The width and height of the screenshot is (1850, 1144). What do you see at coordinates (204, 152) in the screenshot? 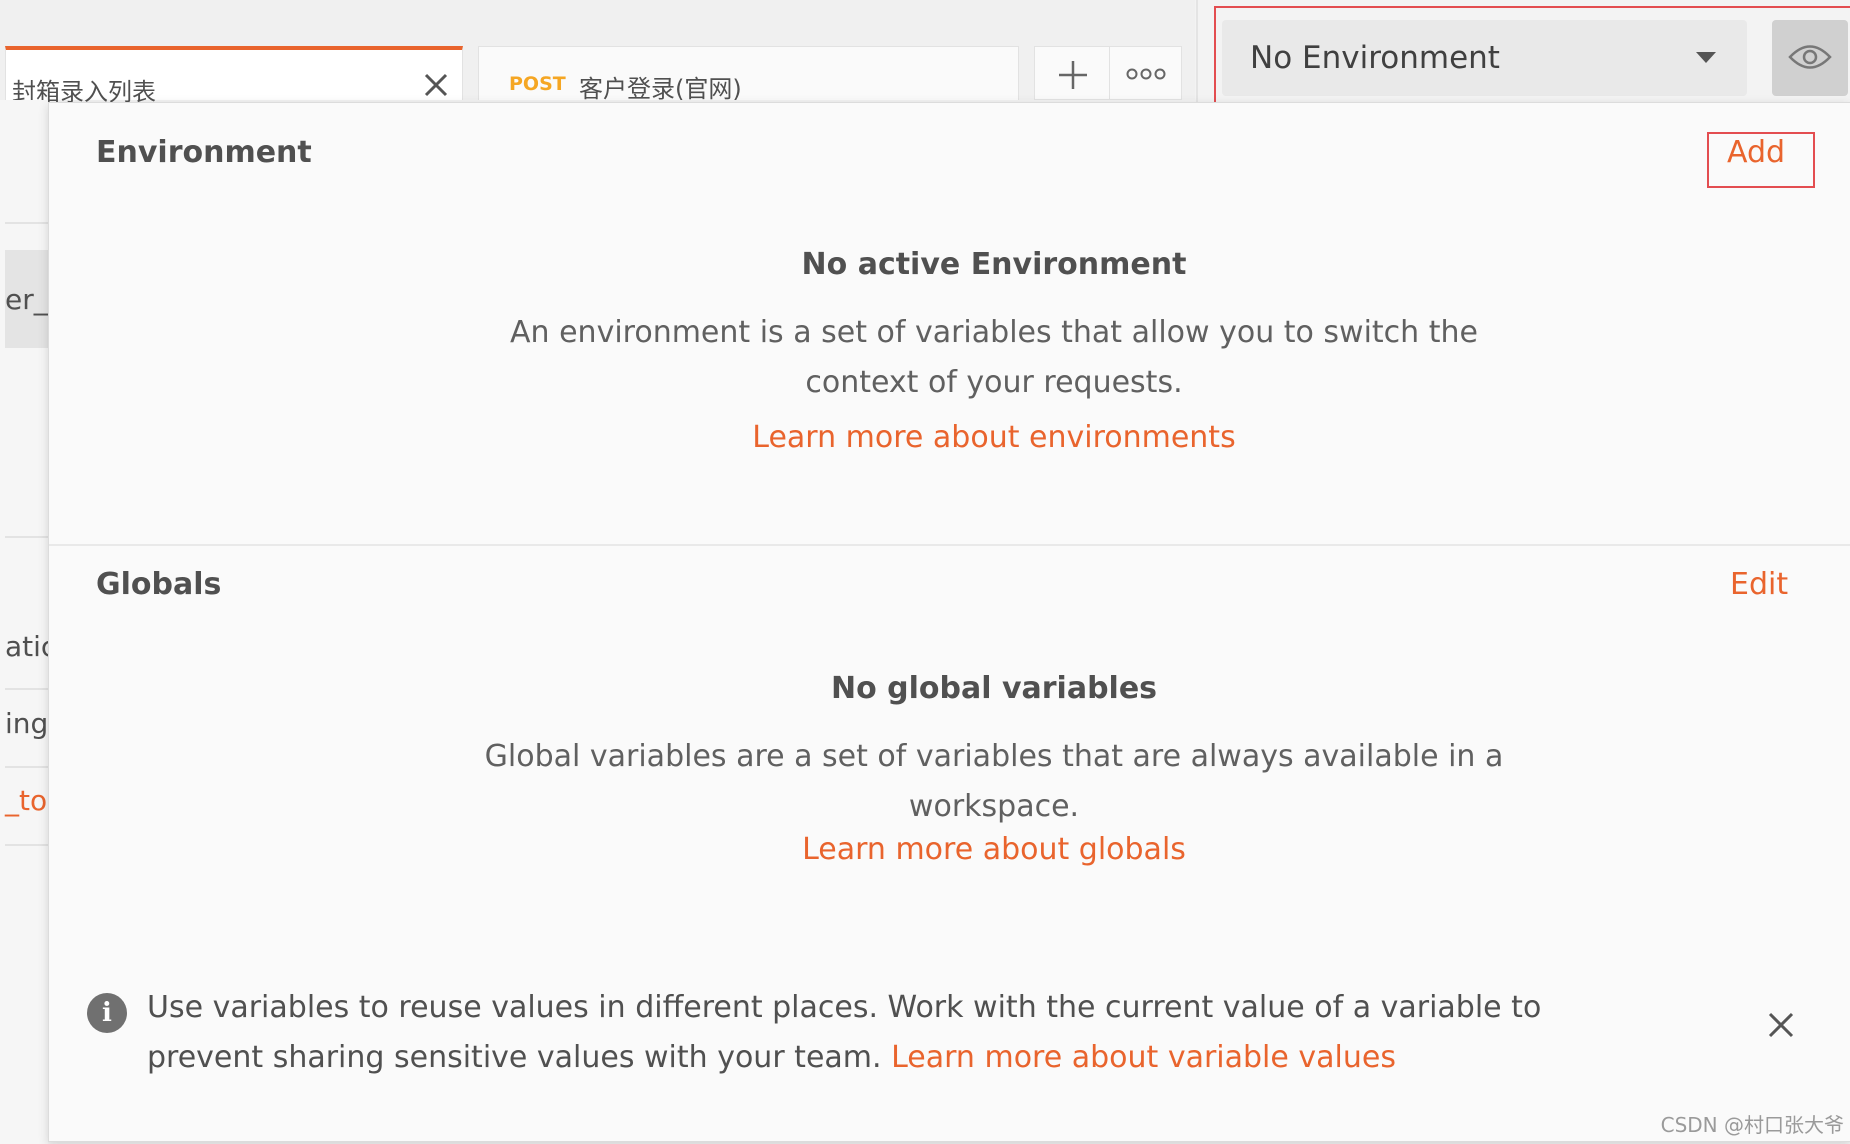
I see `environment-section-title: Environment` at bounding box center [204, 152].